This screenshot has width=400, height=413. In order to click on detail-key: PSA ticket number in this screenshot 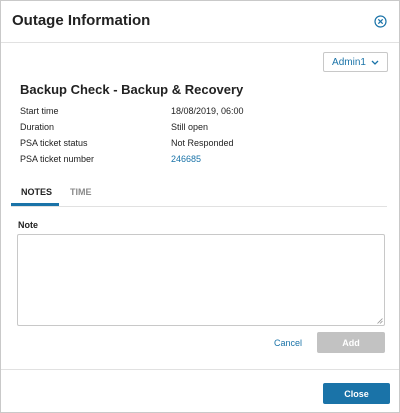, I will do `click(57, 159)`.